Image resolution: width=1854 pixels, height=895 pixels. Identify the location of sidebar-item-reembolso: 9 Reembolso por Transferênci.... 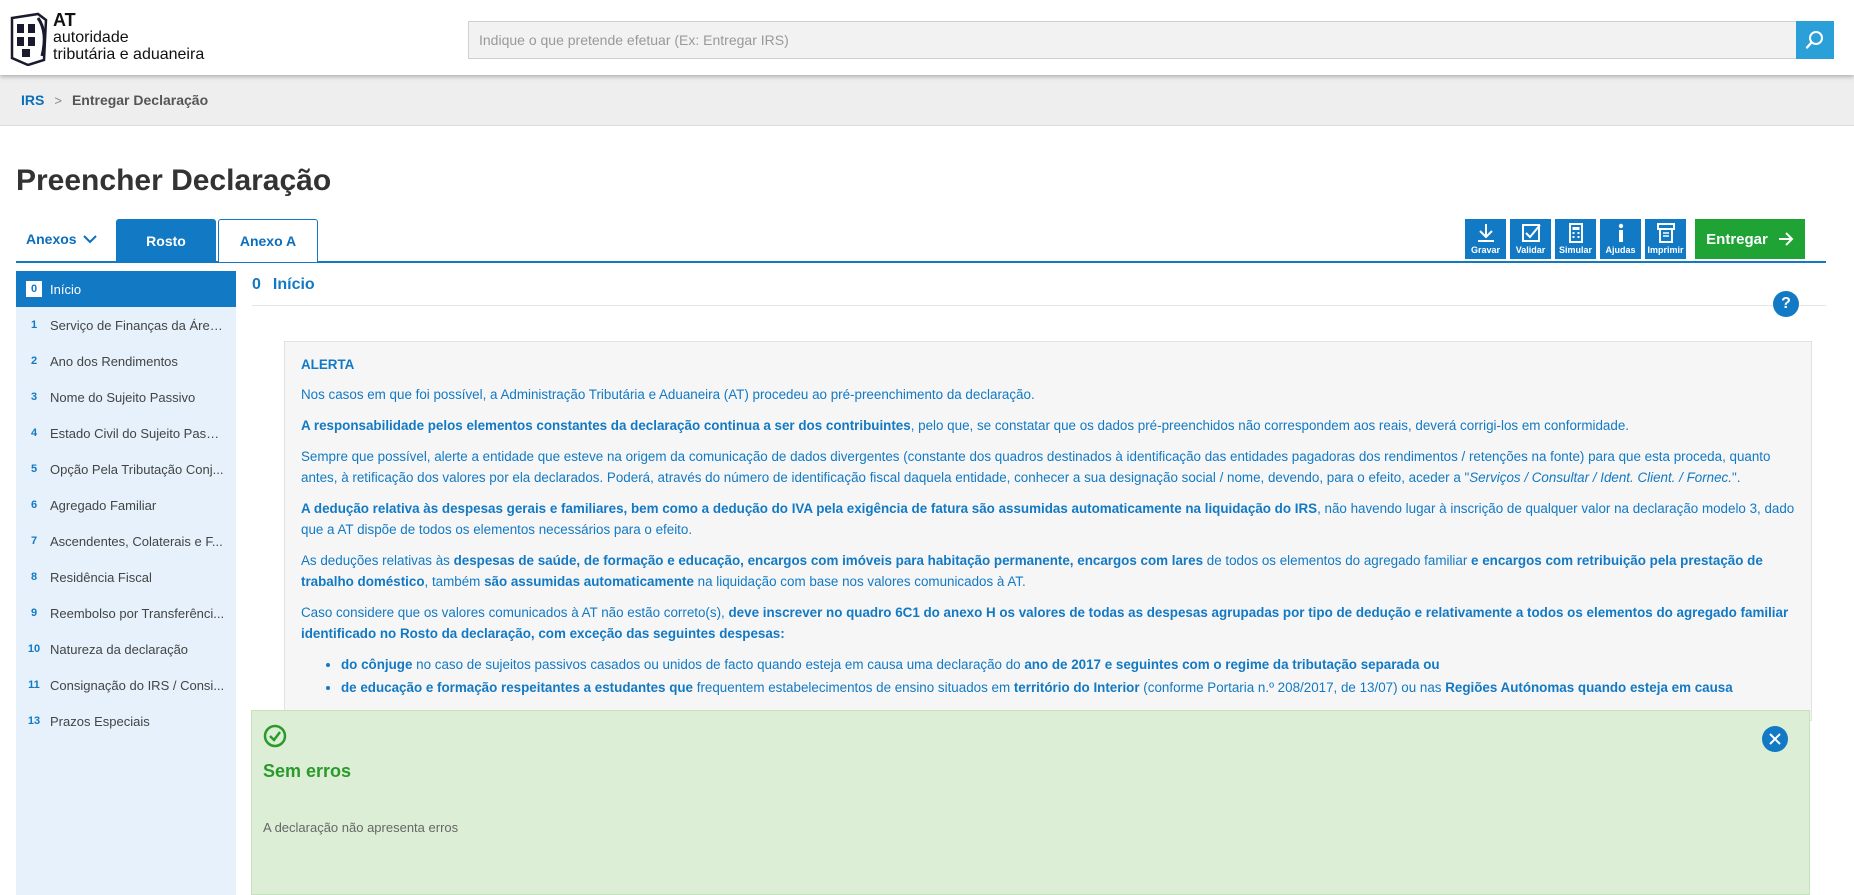
(126, 613).